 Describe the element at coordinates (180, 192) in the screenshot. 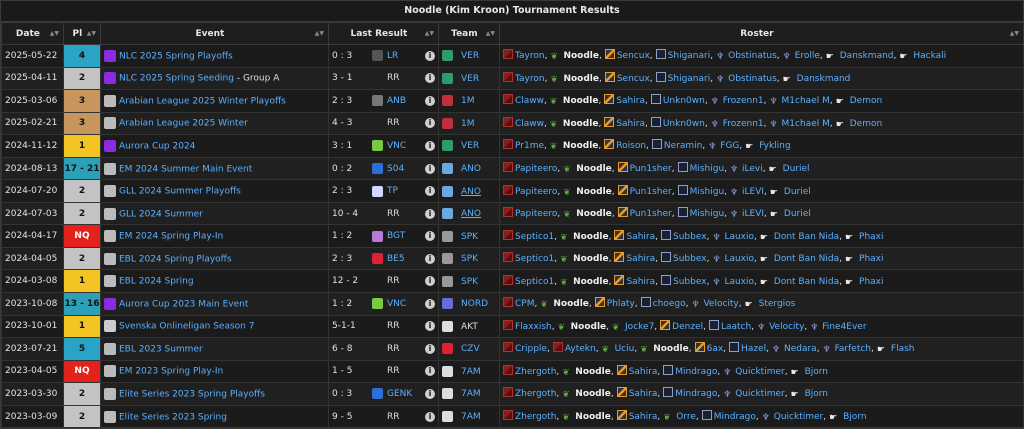

I see `event-link: GLL 2024 Summer Playoffs` at that location.